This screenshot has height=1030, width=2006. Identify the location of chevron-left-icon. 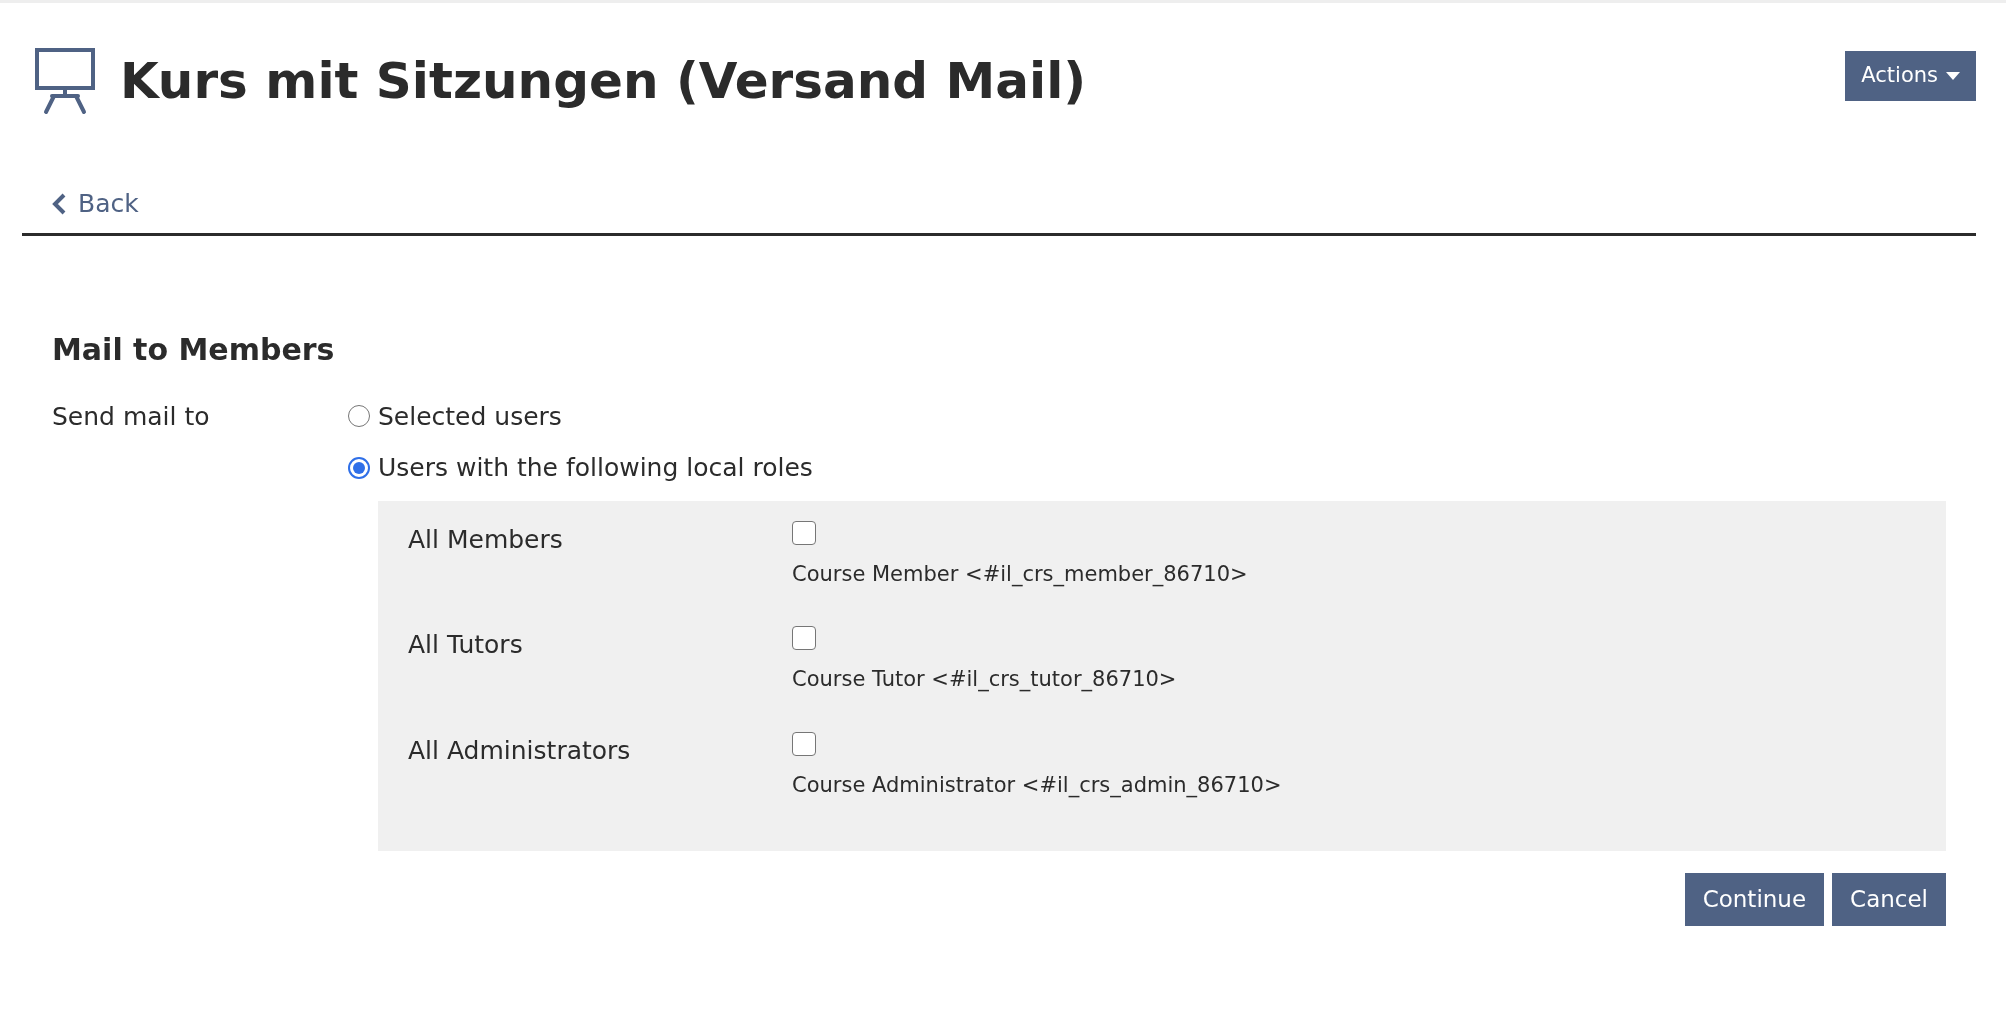
(59, 203).